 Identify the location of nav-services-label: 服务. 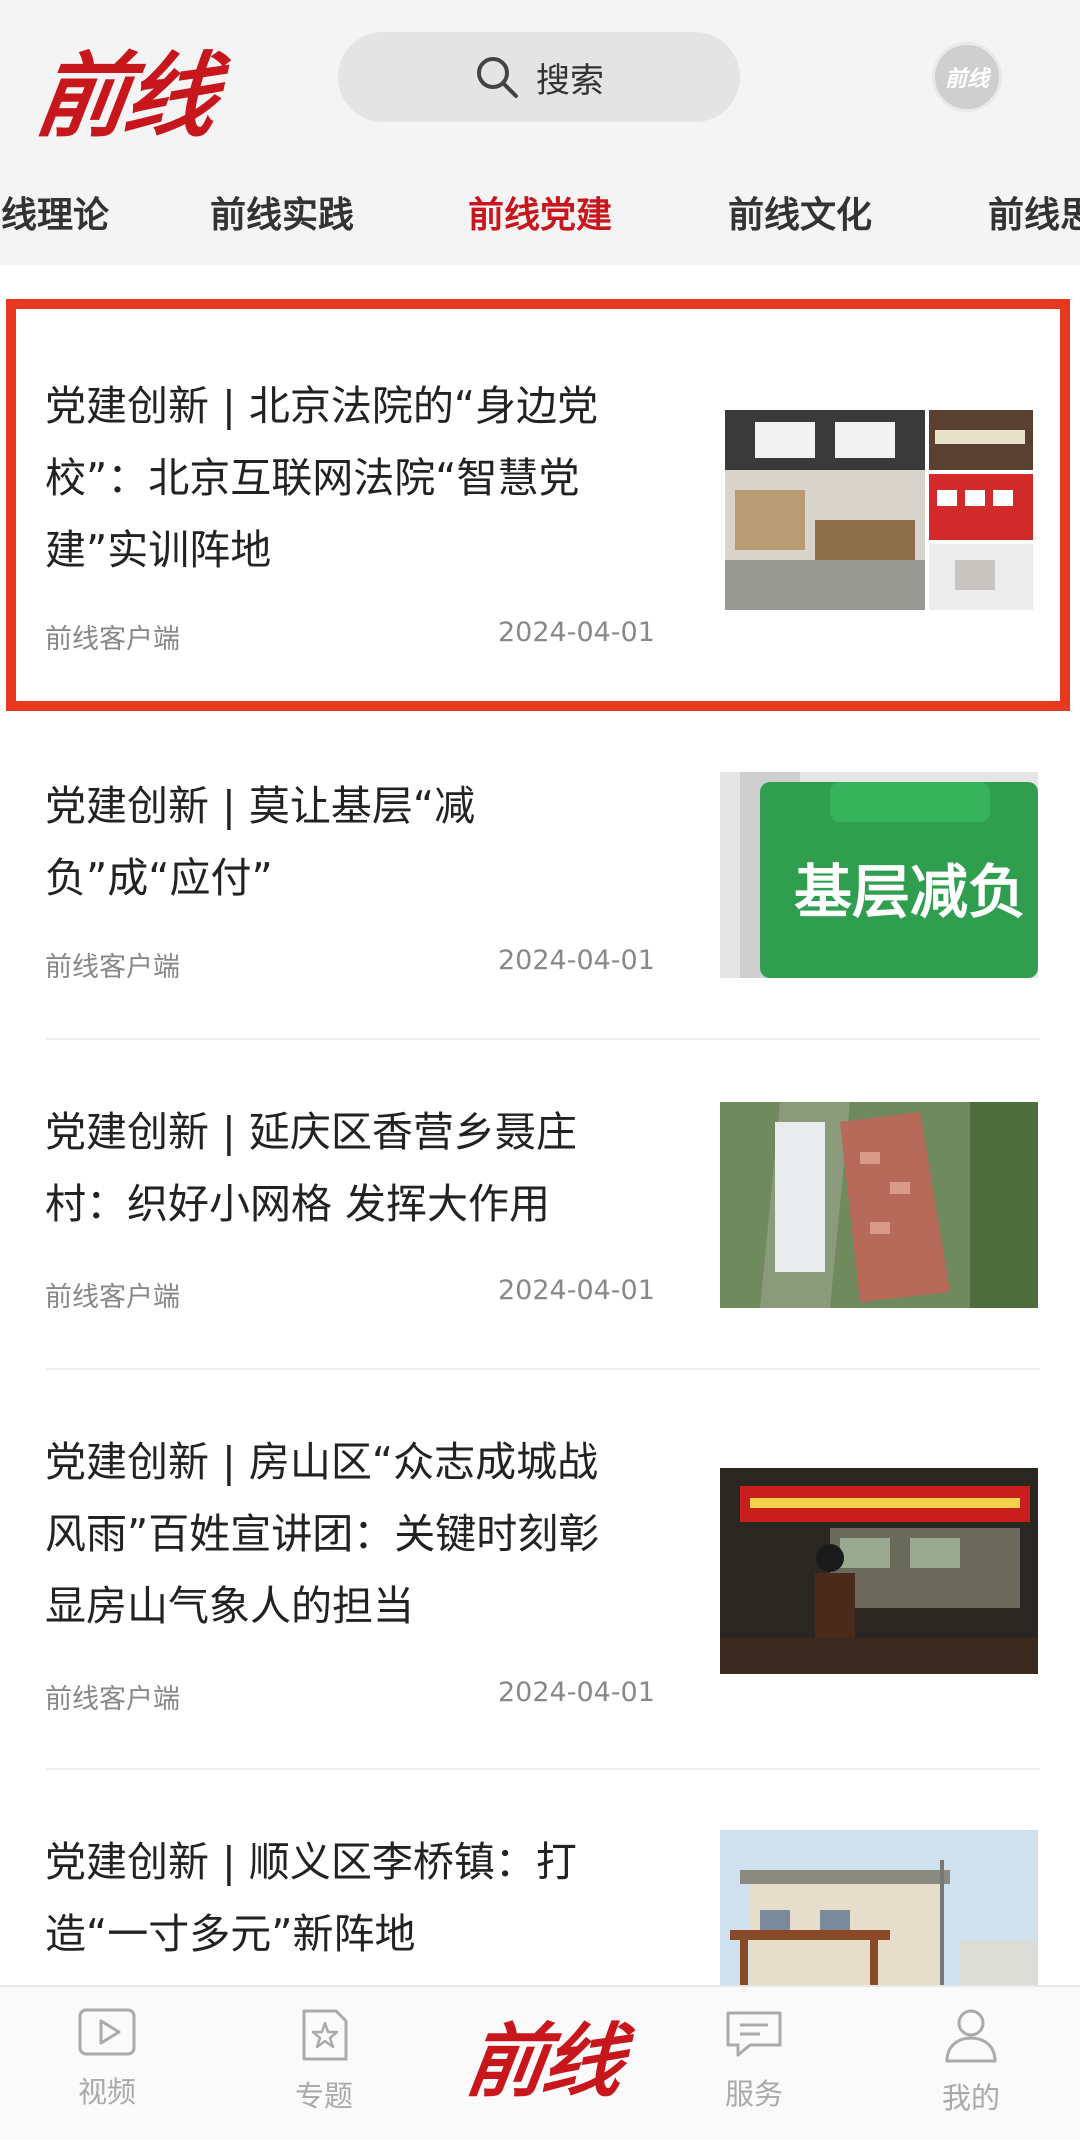
(753, 2094).